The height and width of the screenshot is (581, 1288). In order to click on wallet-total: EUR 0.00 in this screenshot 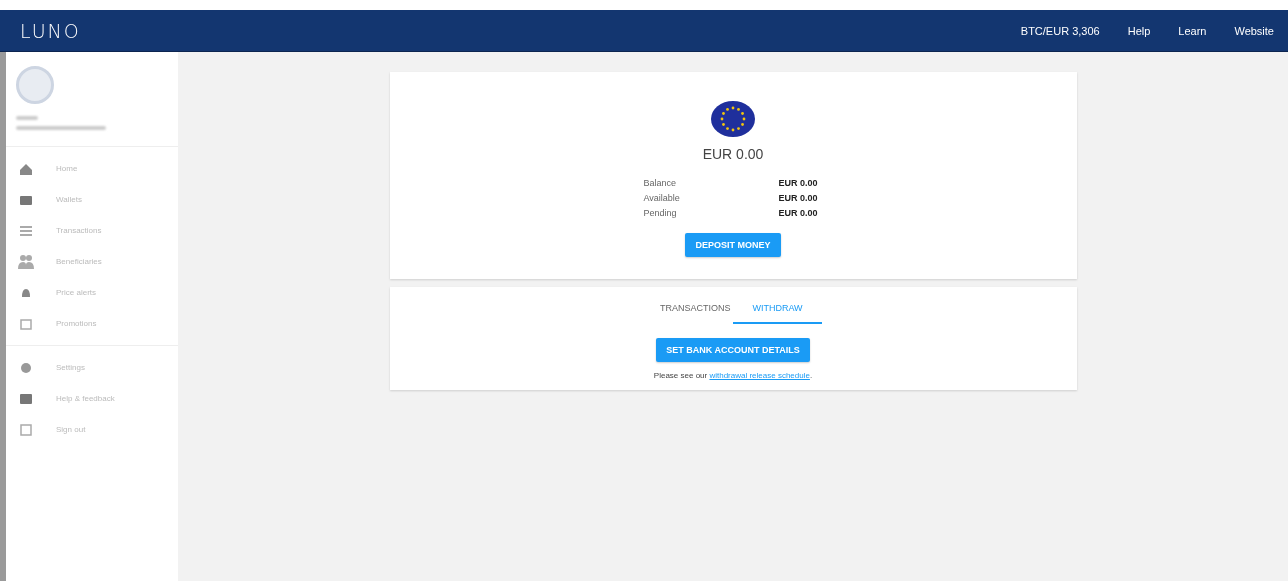, I will do `click(733, 154)`.